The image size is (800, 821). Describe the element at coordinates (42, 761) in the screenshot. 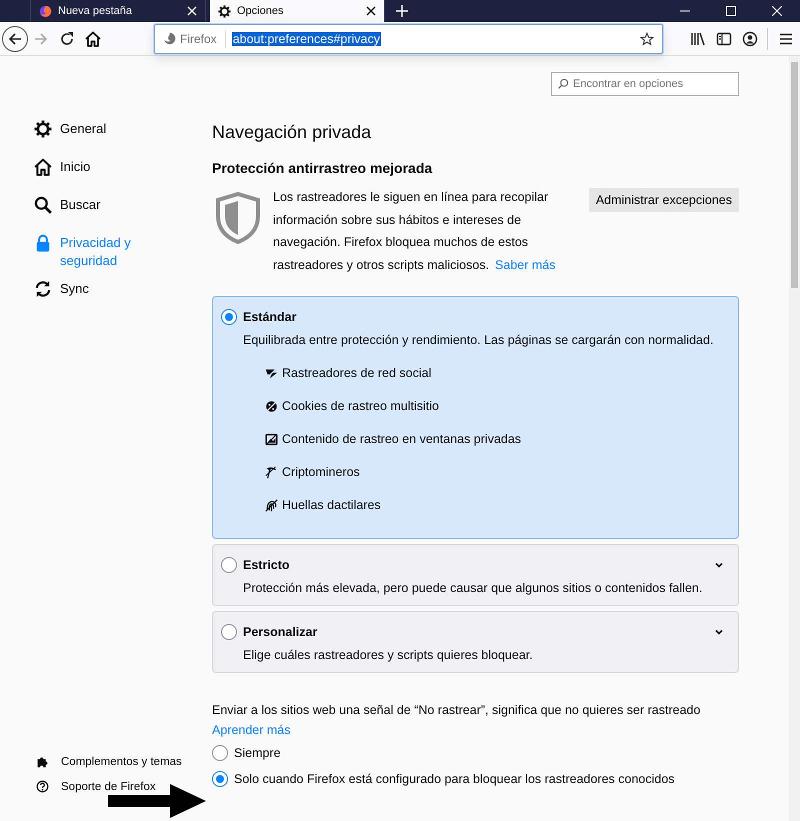

I see `puzzle-icon` at that location.